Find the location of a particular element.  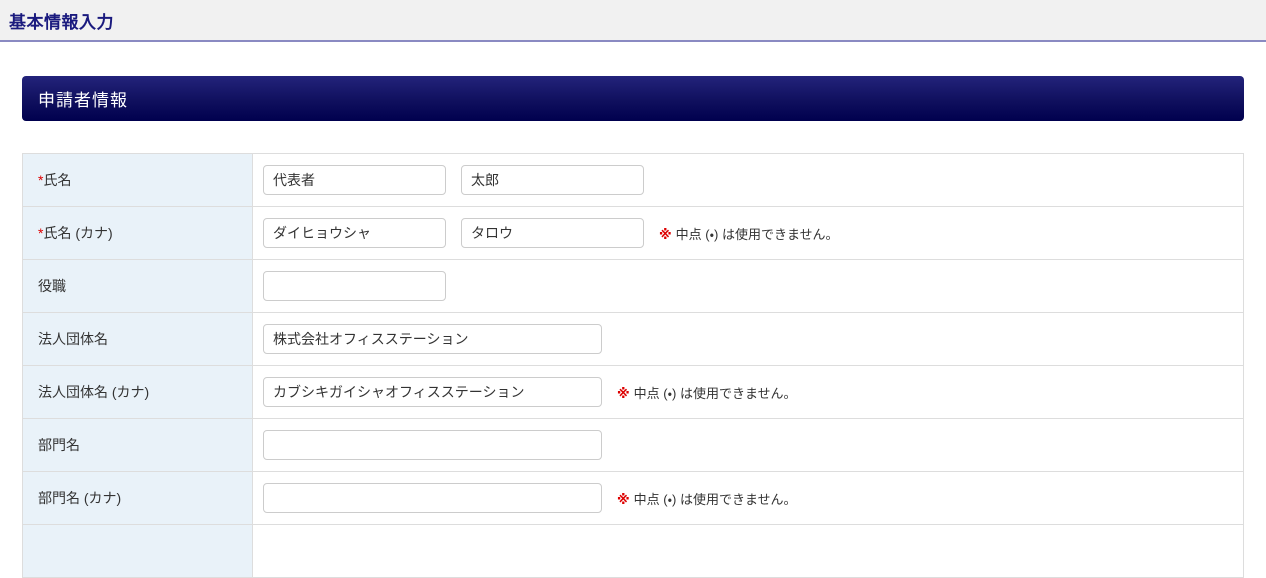

field-inputs-name-kana: ※中点 (・) は使用できません。 is located at coordinates (752, 233).